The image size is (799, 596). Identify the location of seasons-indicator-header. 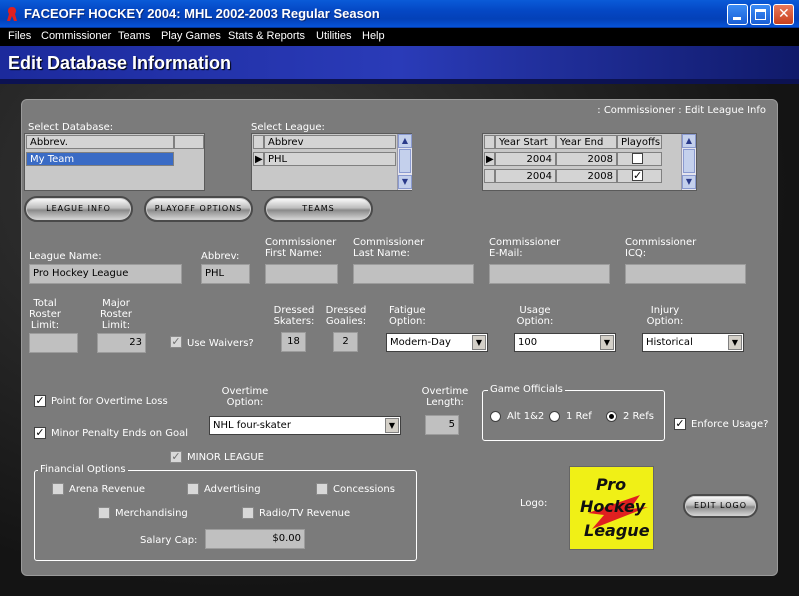
(489, 142).